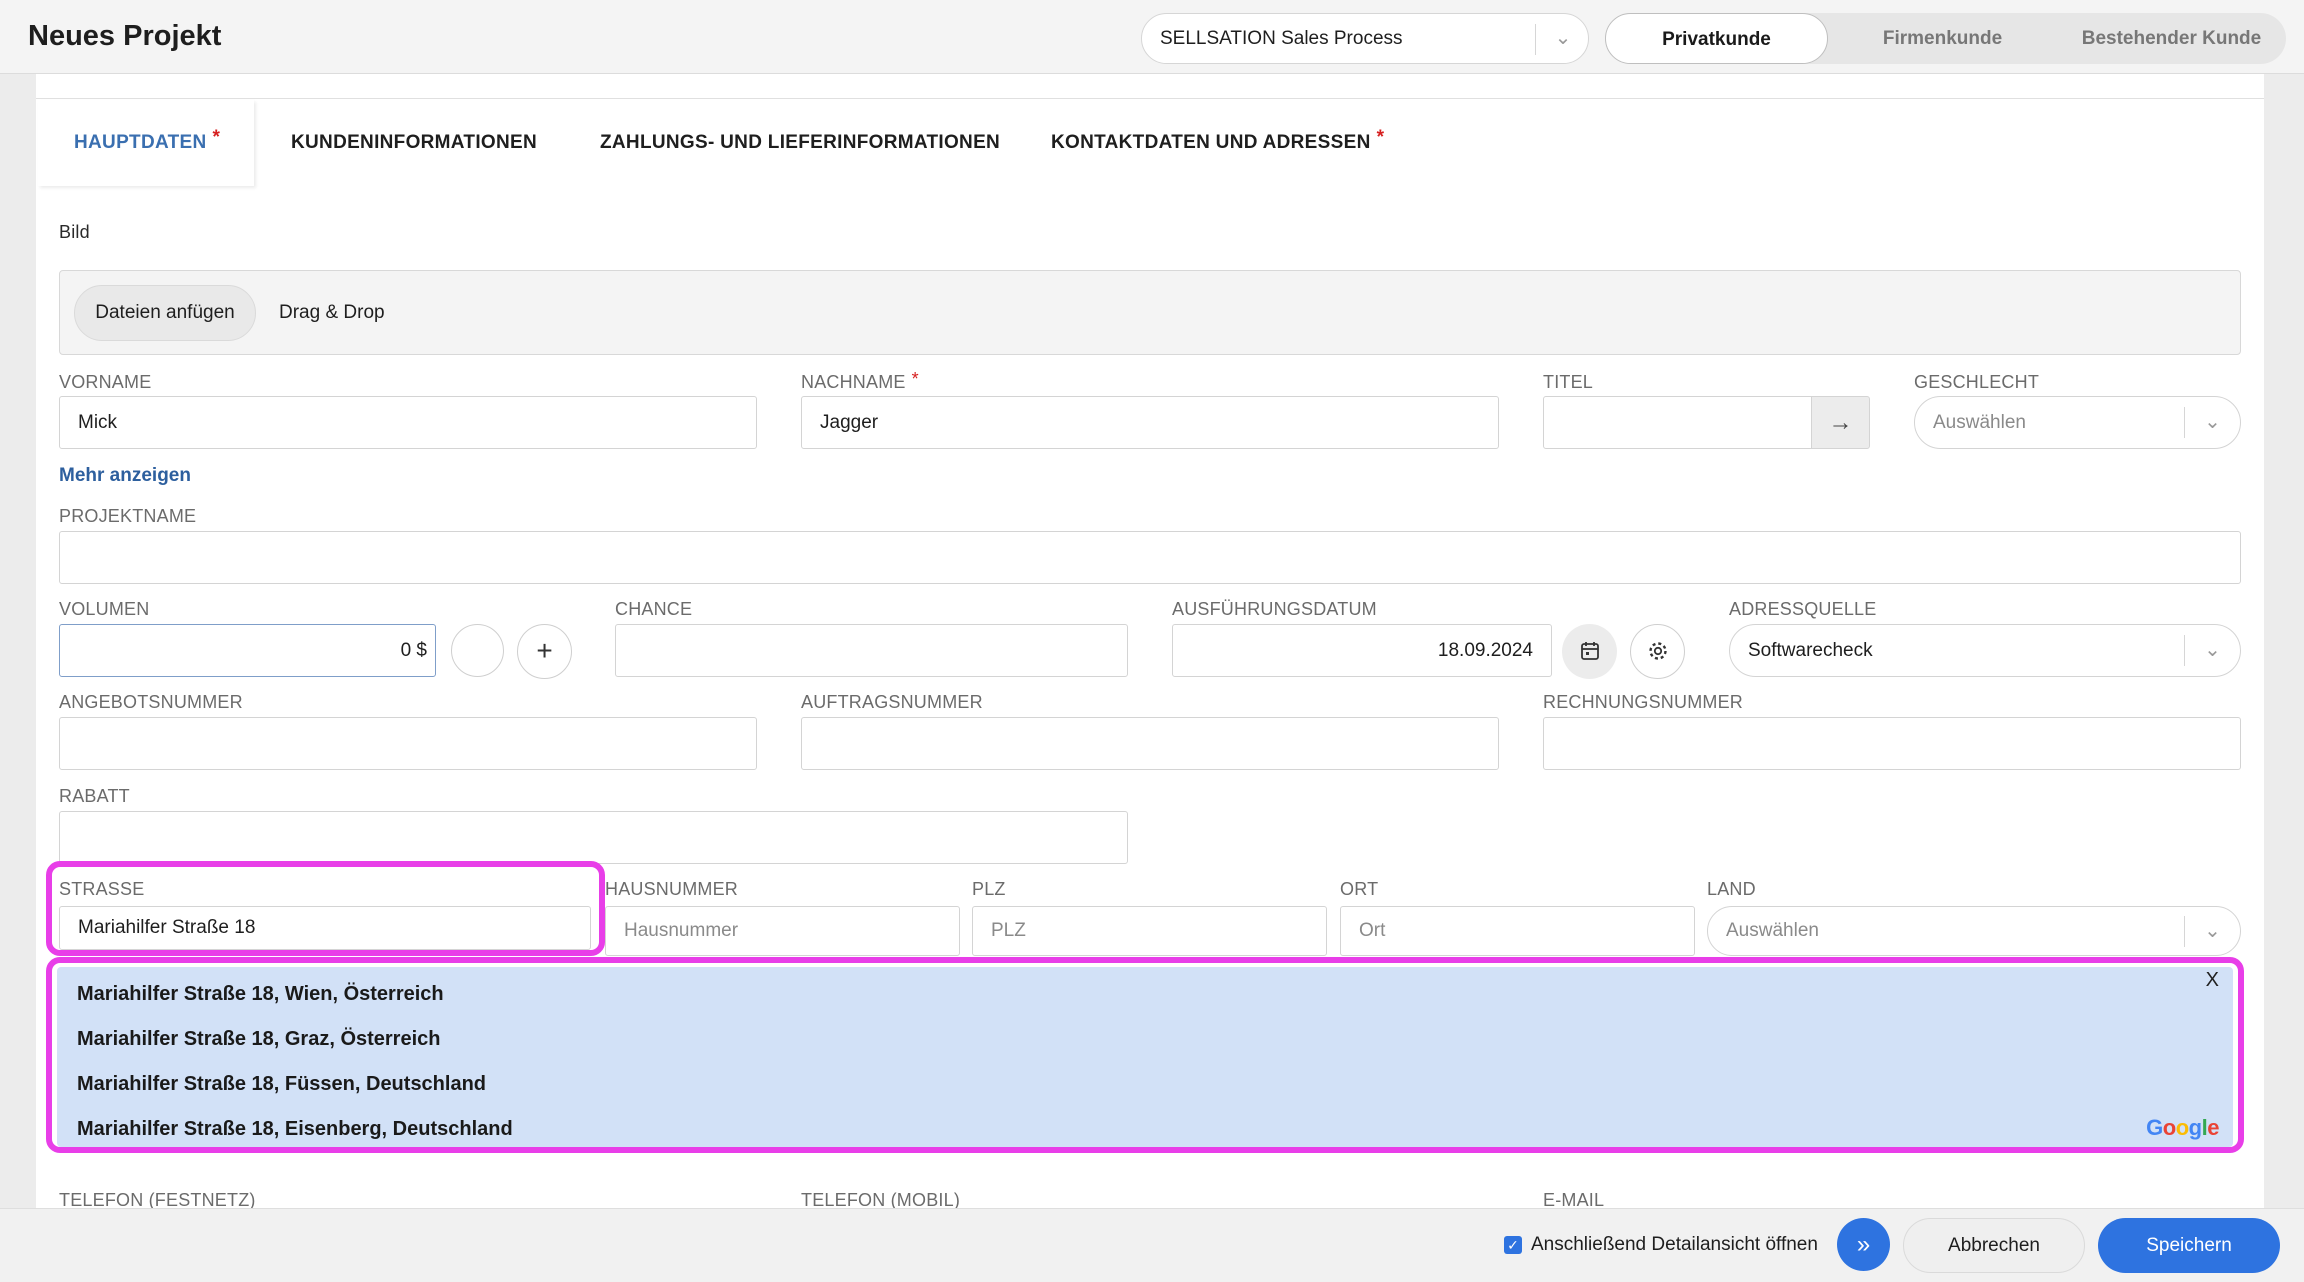 This screenshot has height=1282, width=2304. I want to click on hausnummer-input: Hausnummer, so click(782, 931).